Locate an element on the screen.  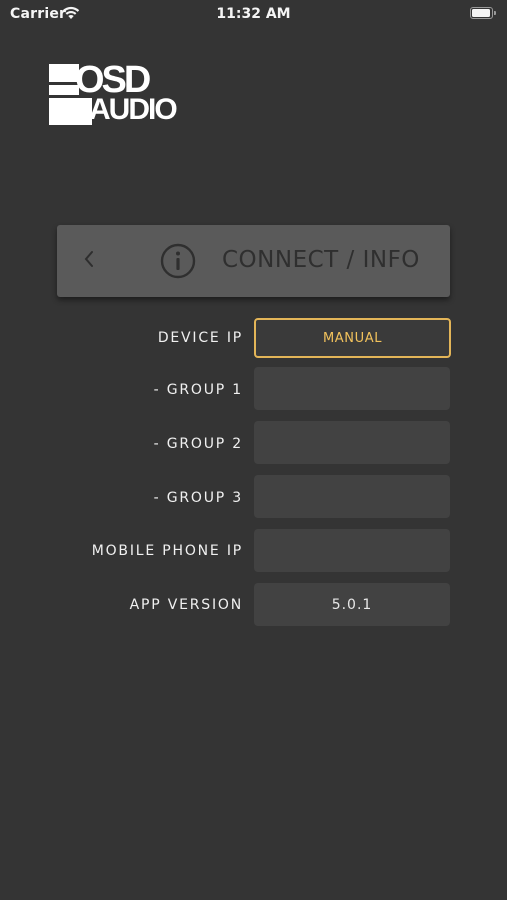
manual-button: MANUAL is located at coordinates (352, 338).